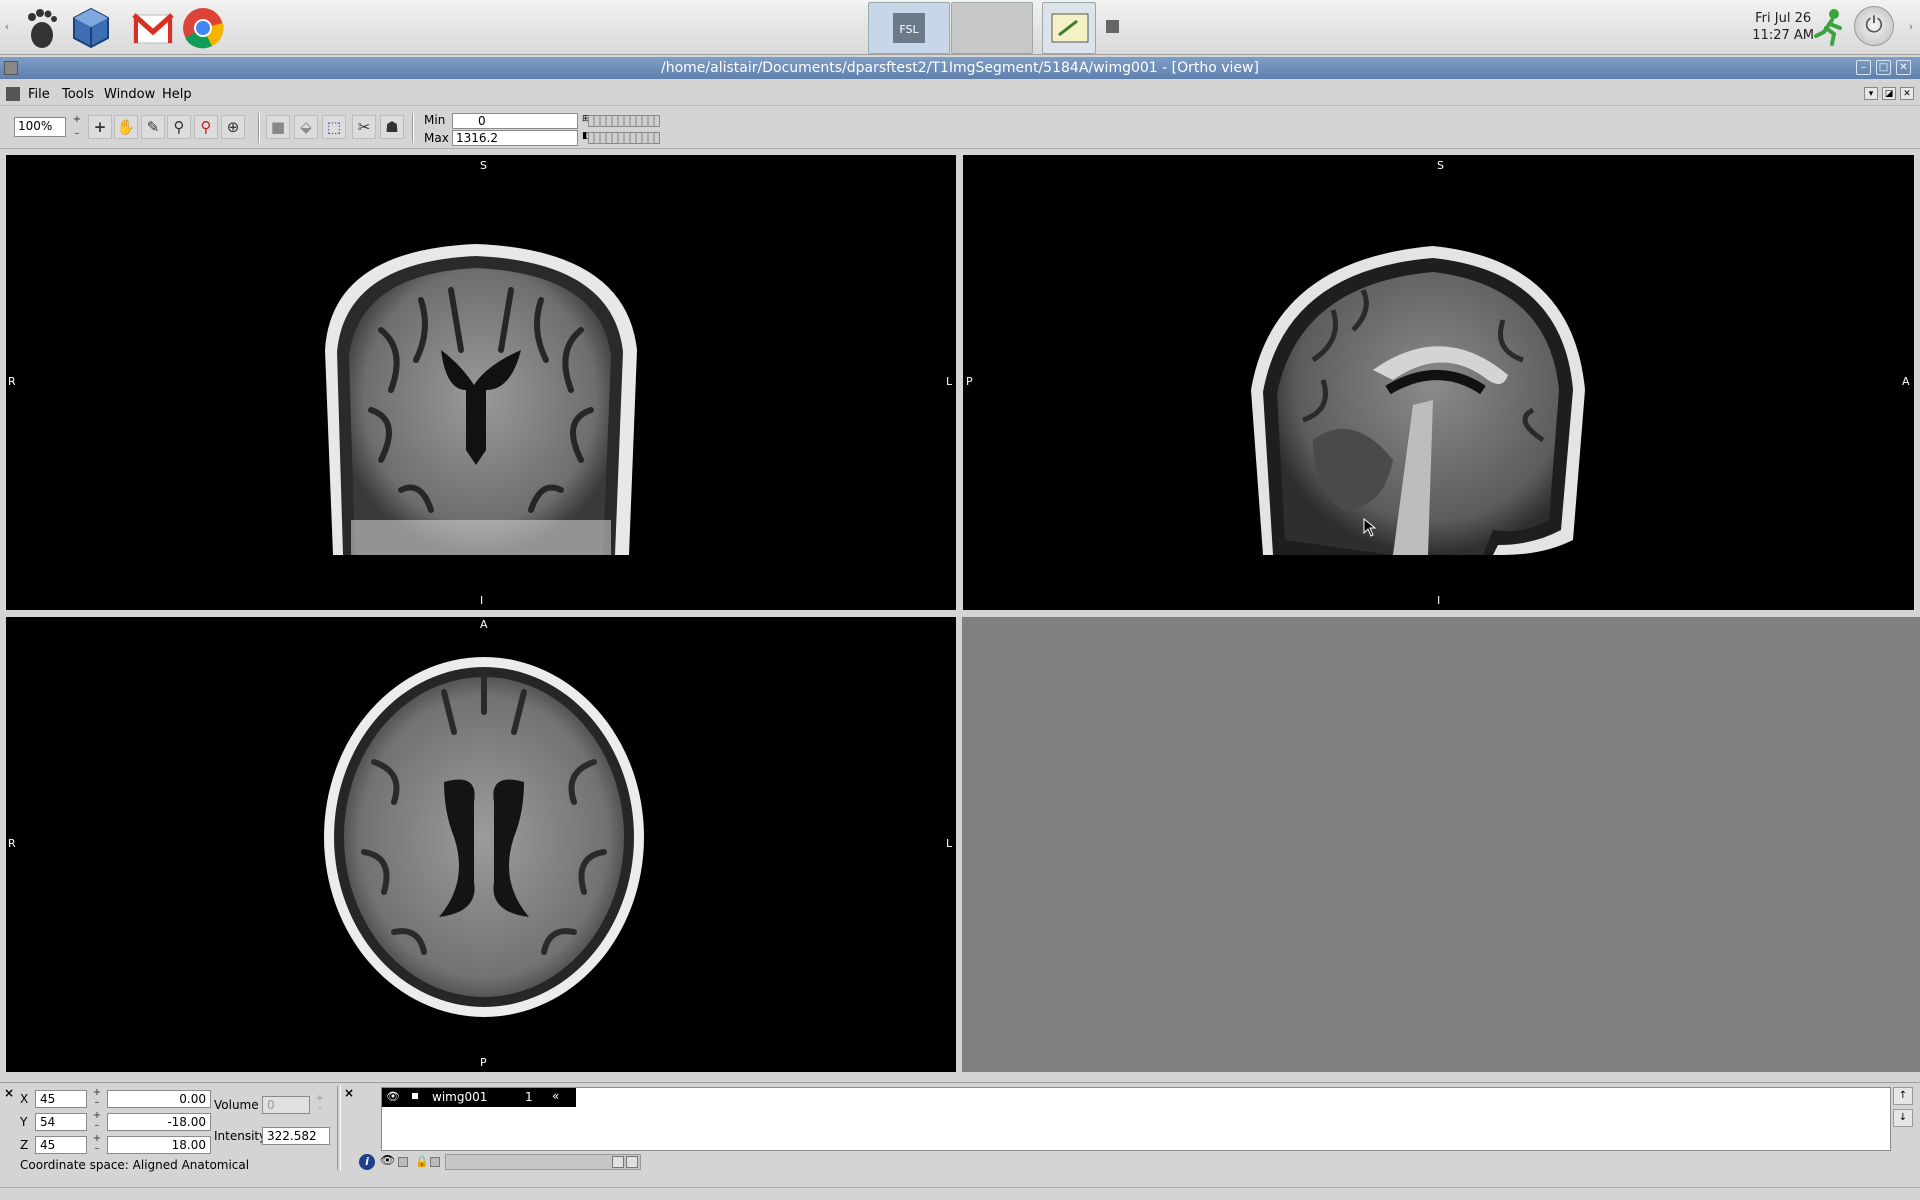 The image size is (1920, 1200). I want to click on y-voxel-field: 54, so click(61, 1122).